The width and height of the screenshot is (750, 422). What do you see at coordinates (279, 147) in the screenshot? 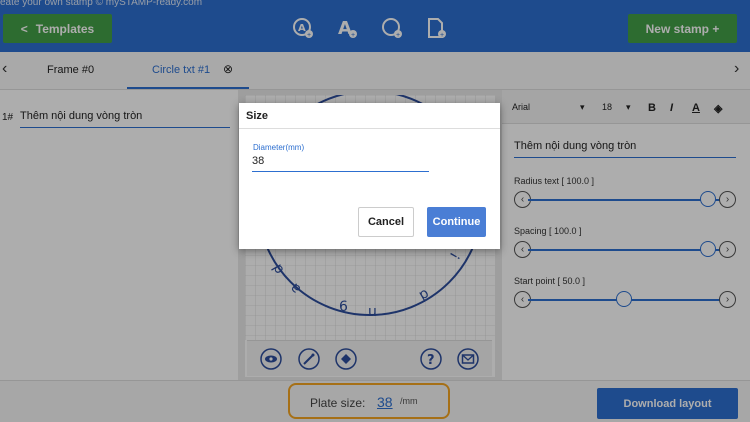
I see `diameter-label: Diameter(mm)` at bounding box center [279, 147].